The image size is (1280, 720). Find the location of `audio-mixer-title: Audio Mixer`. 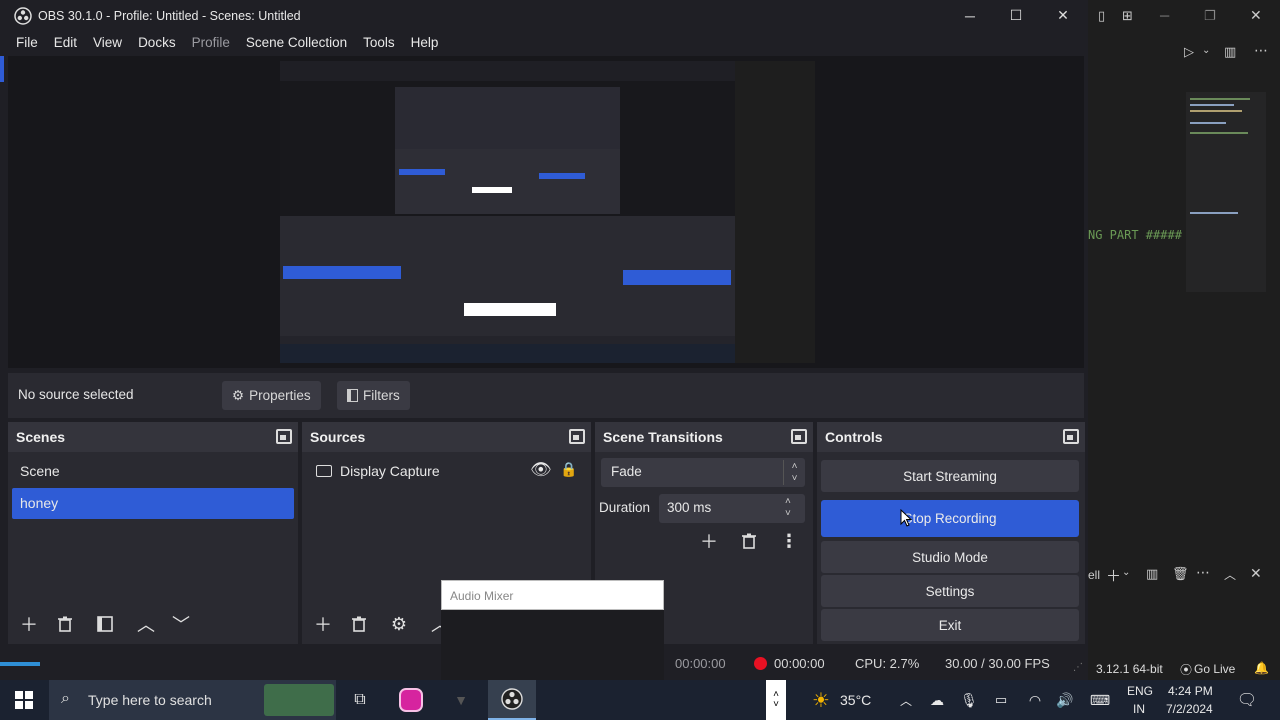

audio-mixer-title: Audio Mixer is located at coordinates (552, 595).